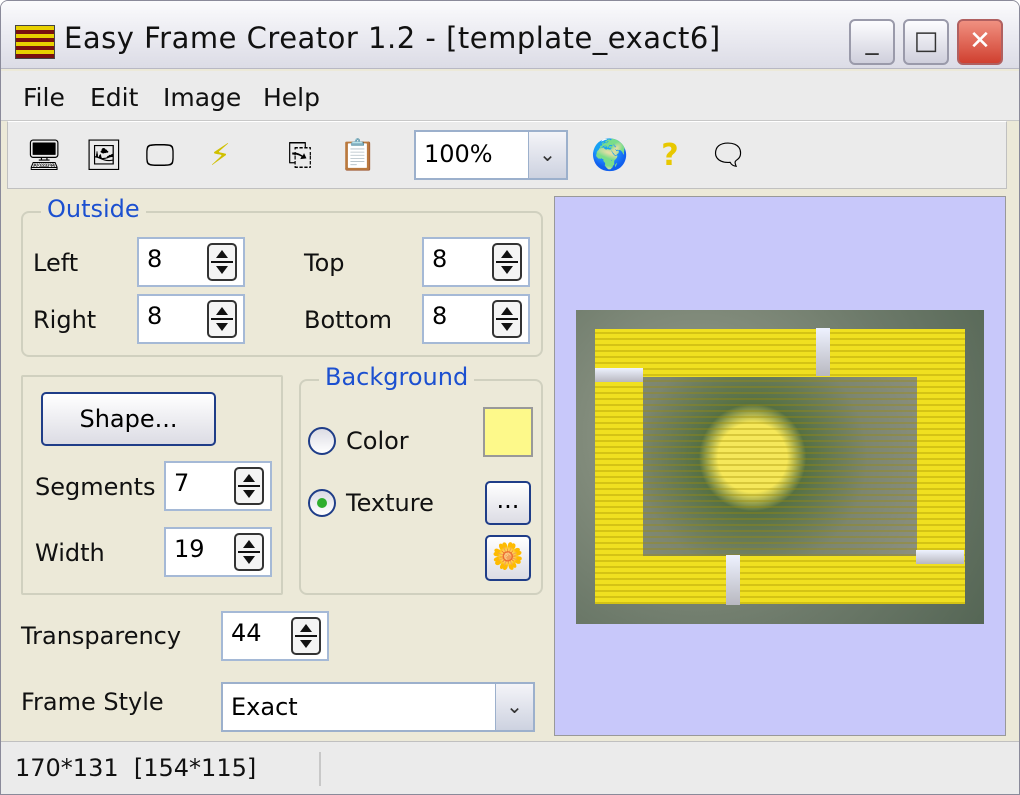 This screenshot has width=1020, height=795. Describe the element at coordinates (160, 156) in the screenshot. I see `export-icon: 🖵` at that location.